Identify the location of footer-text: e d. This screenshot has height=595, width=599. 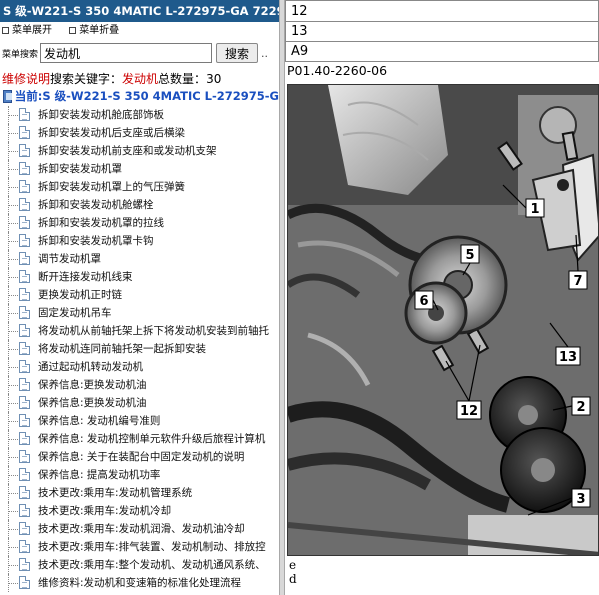
(293, 572).